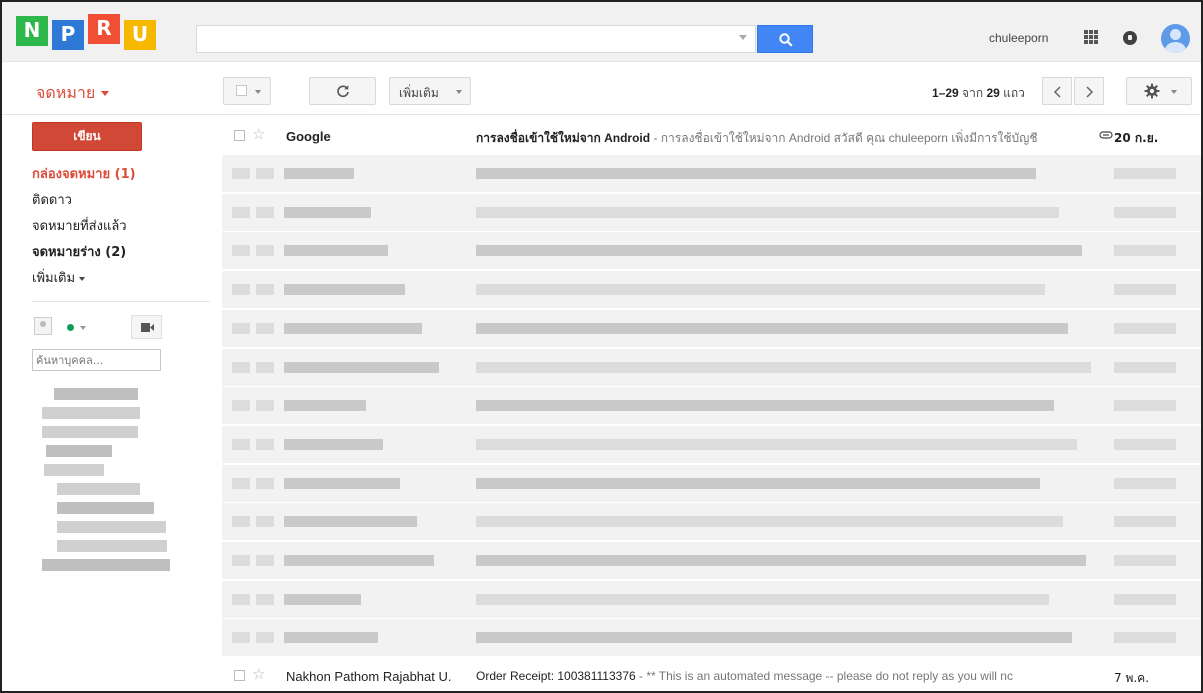 Image resolution: width=1203 pixels, height=693 pixels. What do you see at coordinates (556, 676) in the screenshot?
I see `message-subject: Order Receipt: 100381113376` at bounding box center [556, 676].